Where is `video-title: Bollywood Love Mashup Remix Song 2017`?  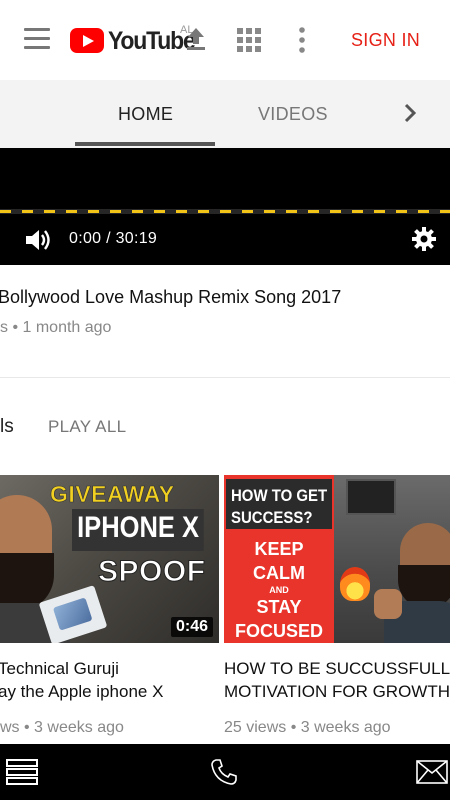
video-title: Bollywood Love Mashup Remix Song 2017 is located at coordinates (170, 297).